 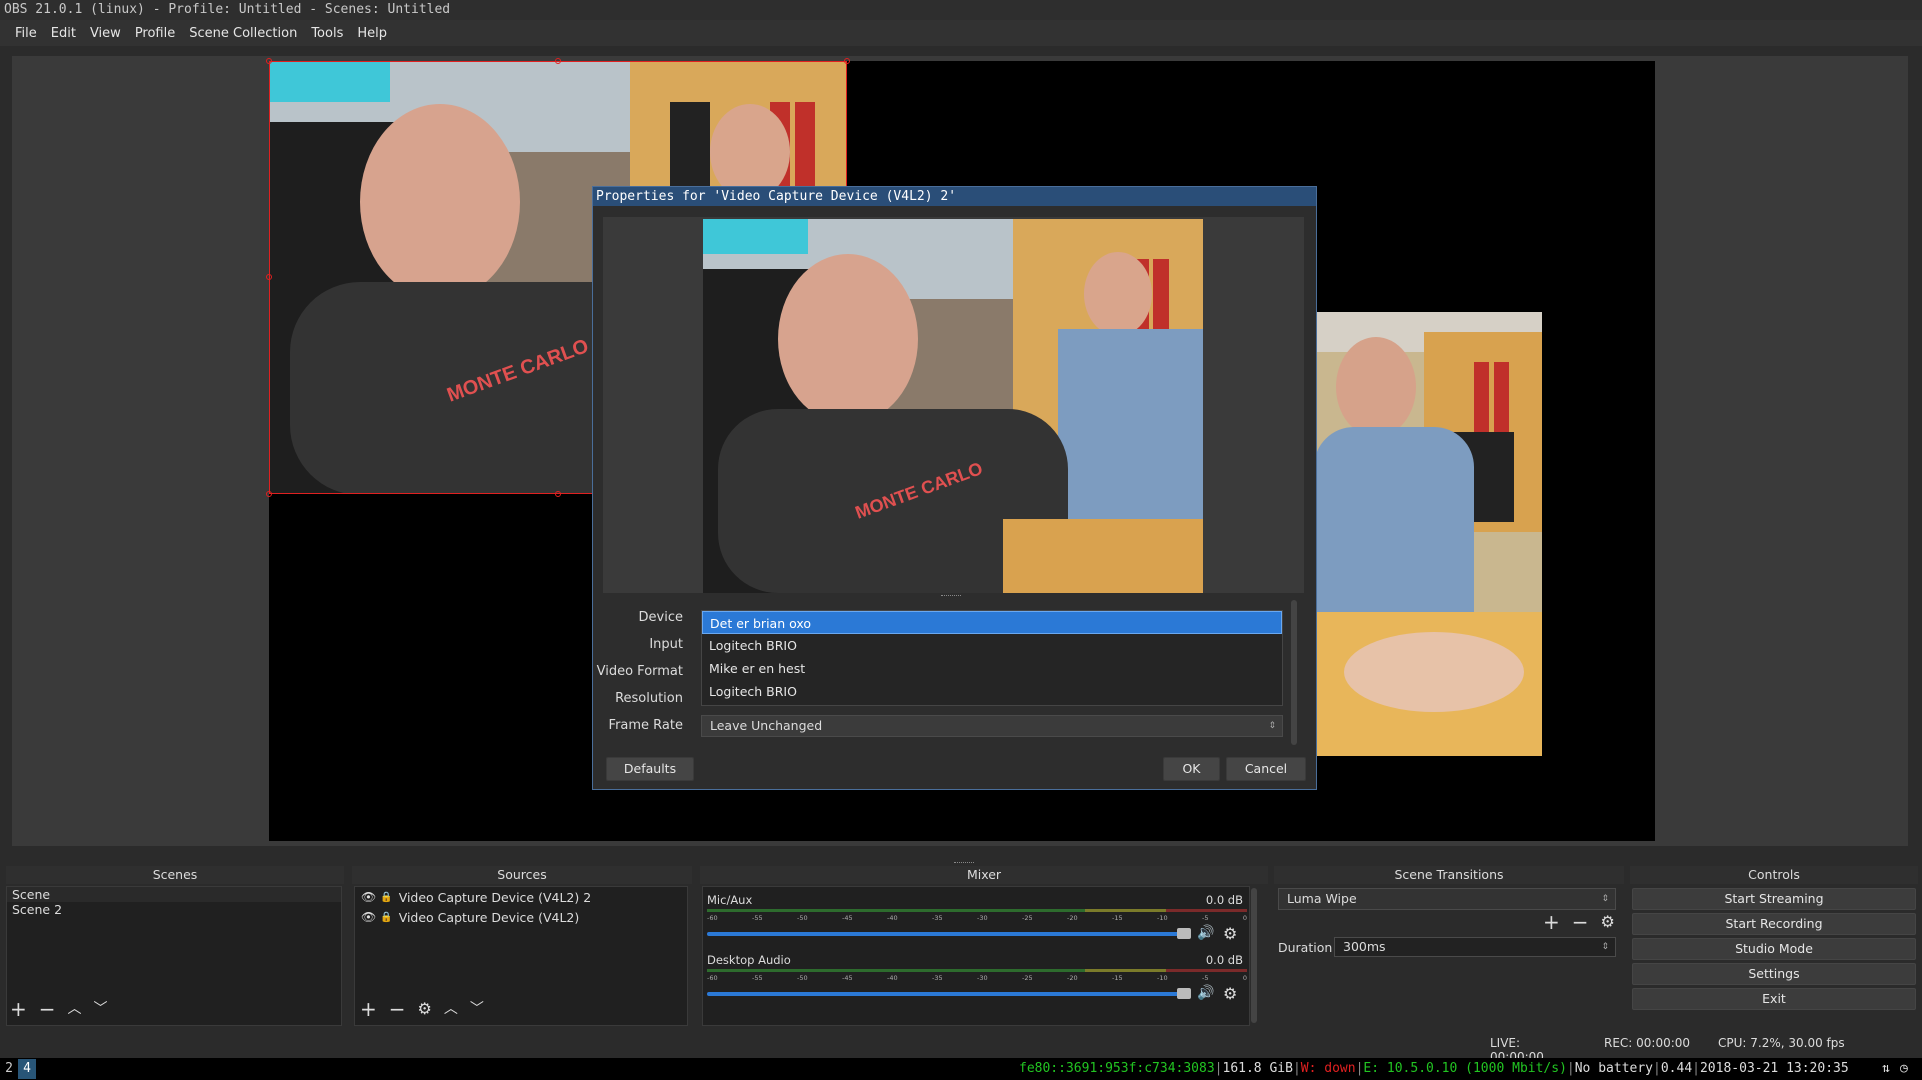 I want to click on menu-help: Help, so click(x=372, y=33).